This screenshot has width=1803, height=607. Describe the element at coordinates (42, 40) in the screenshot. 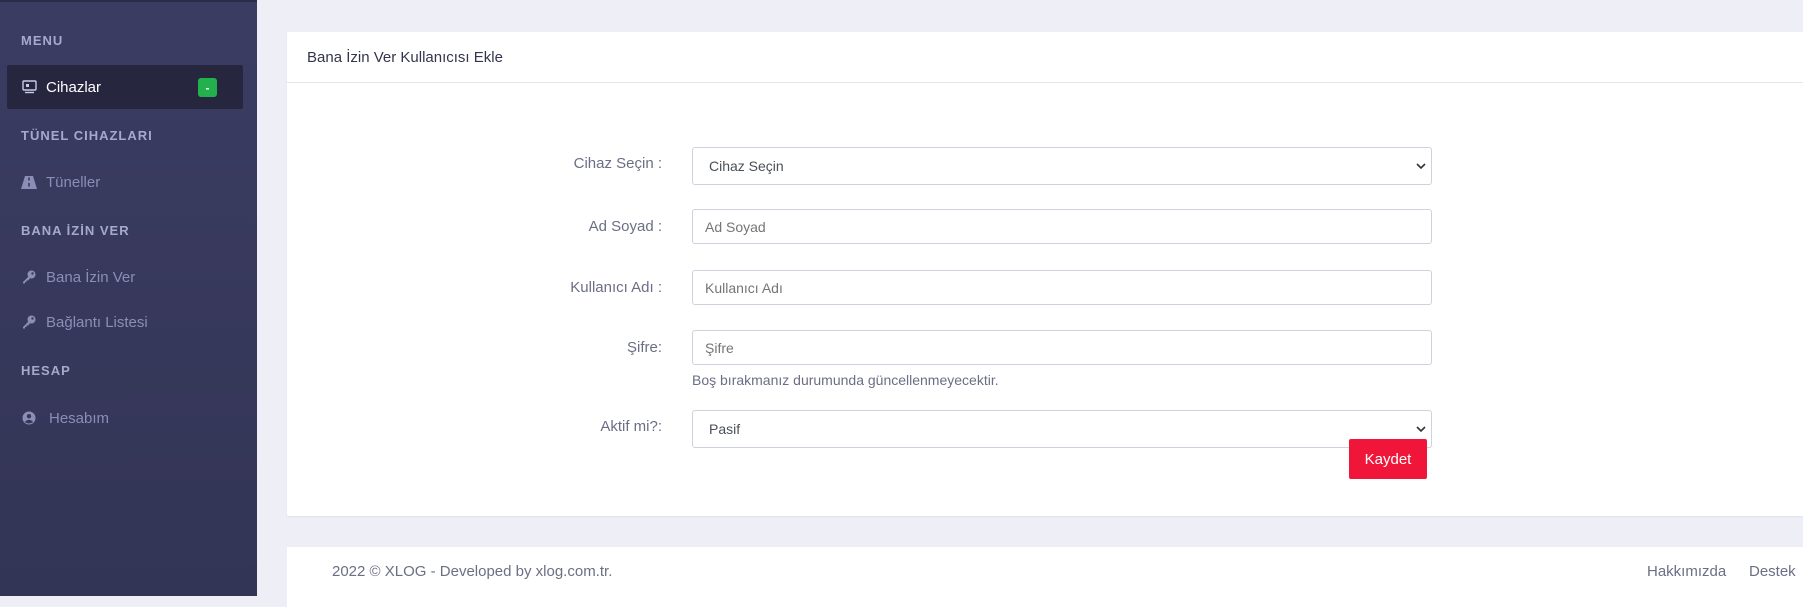

I see `section-menu: MENU` at that location.